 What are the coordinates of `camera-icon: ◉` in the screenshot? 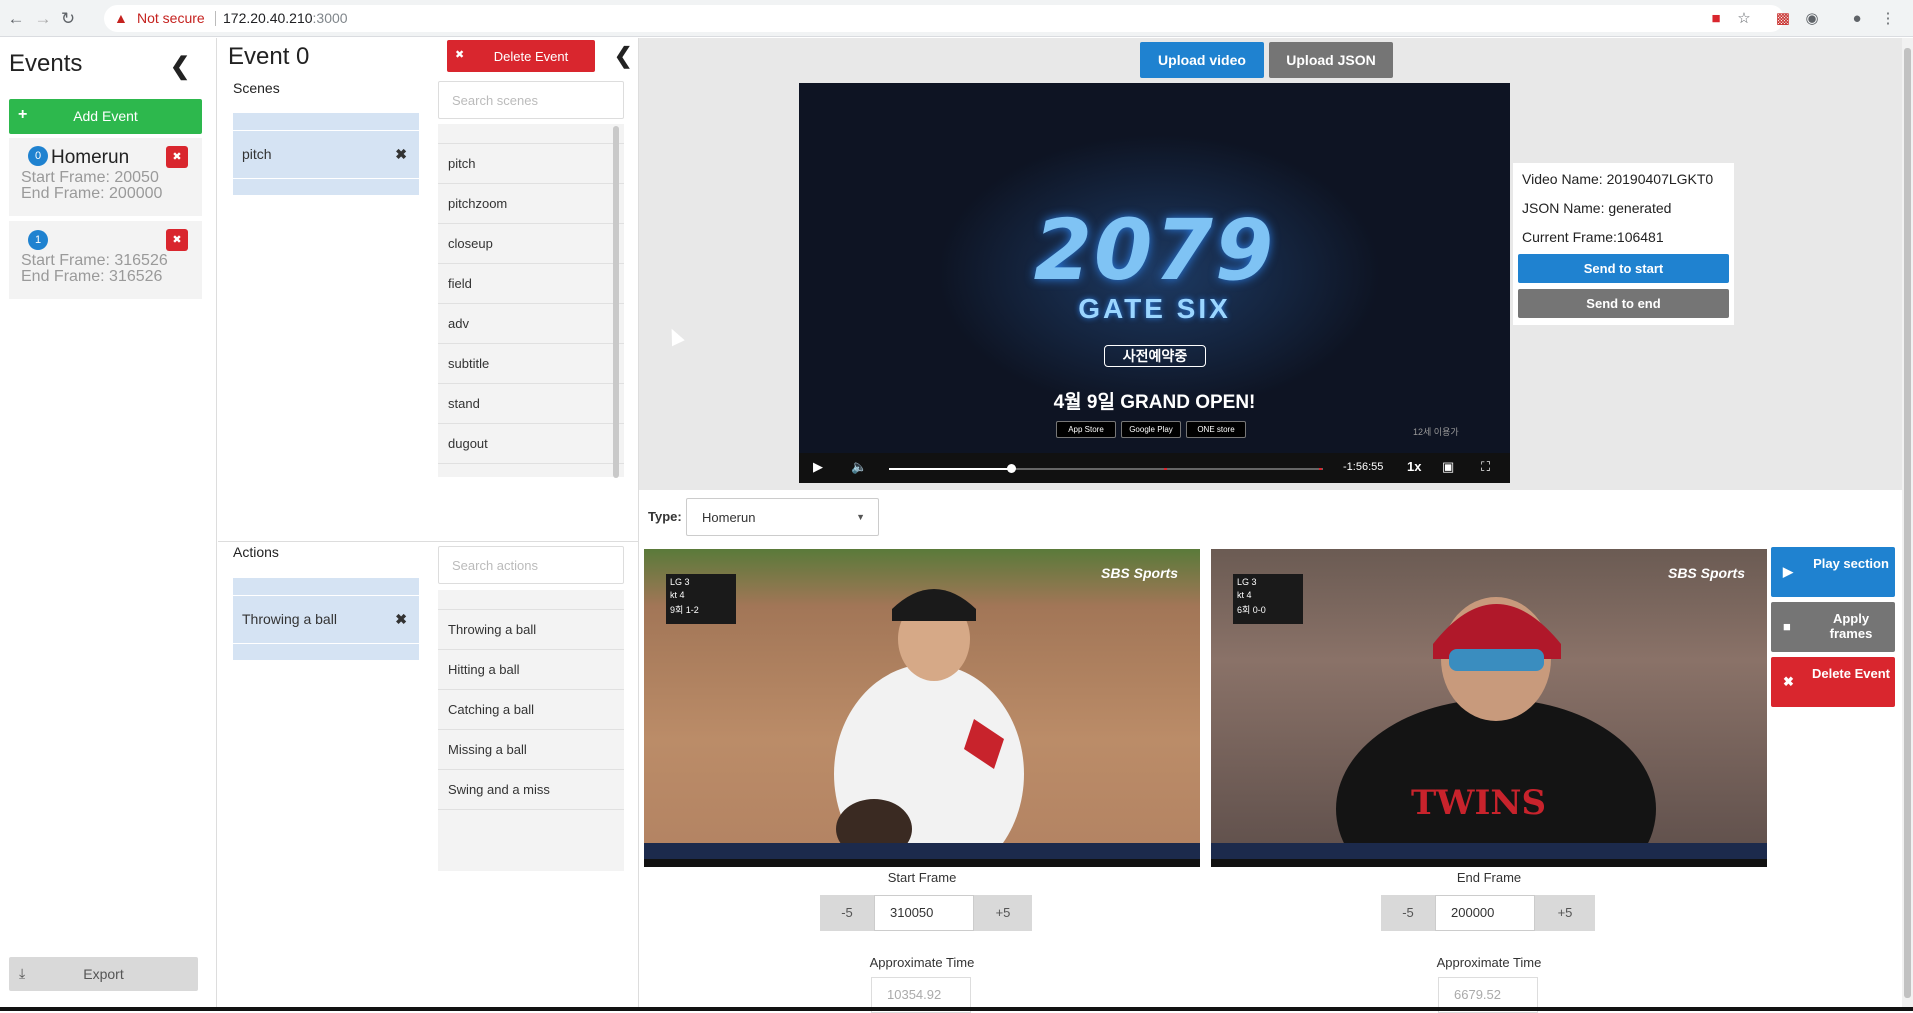 It's located at (1812, 19).